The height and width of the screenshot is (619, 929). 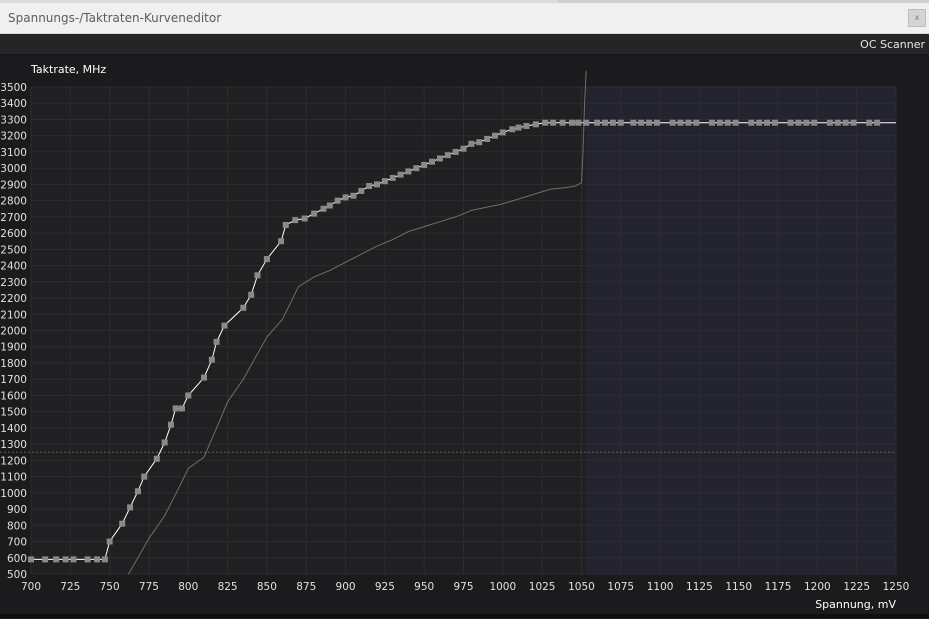 I want to click on x-tick-label: 1175, so click(x=778, y=587).